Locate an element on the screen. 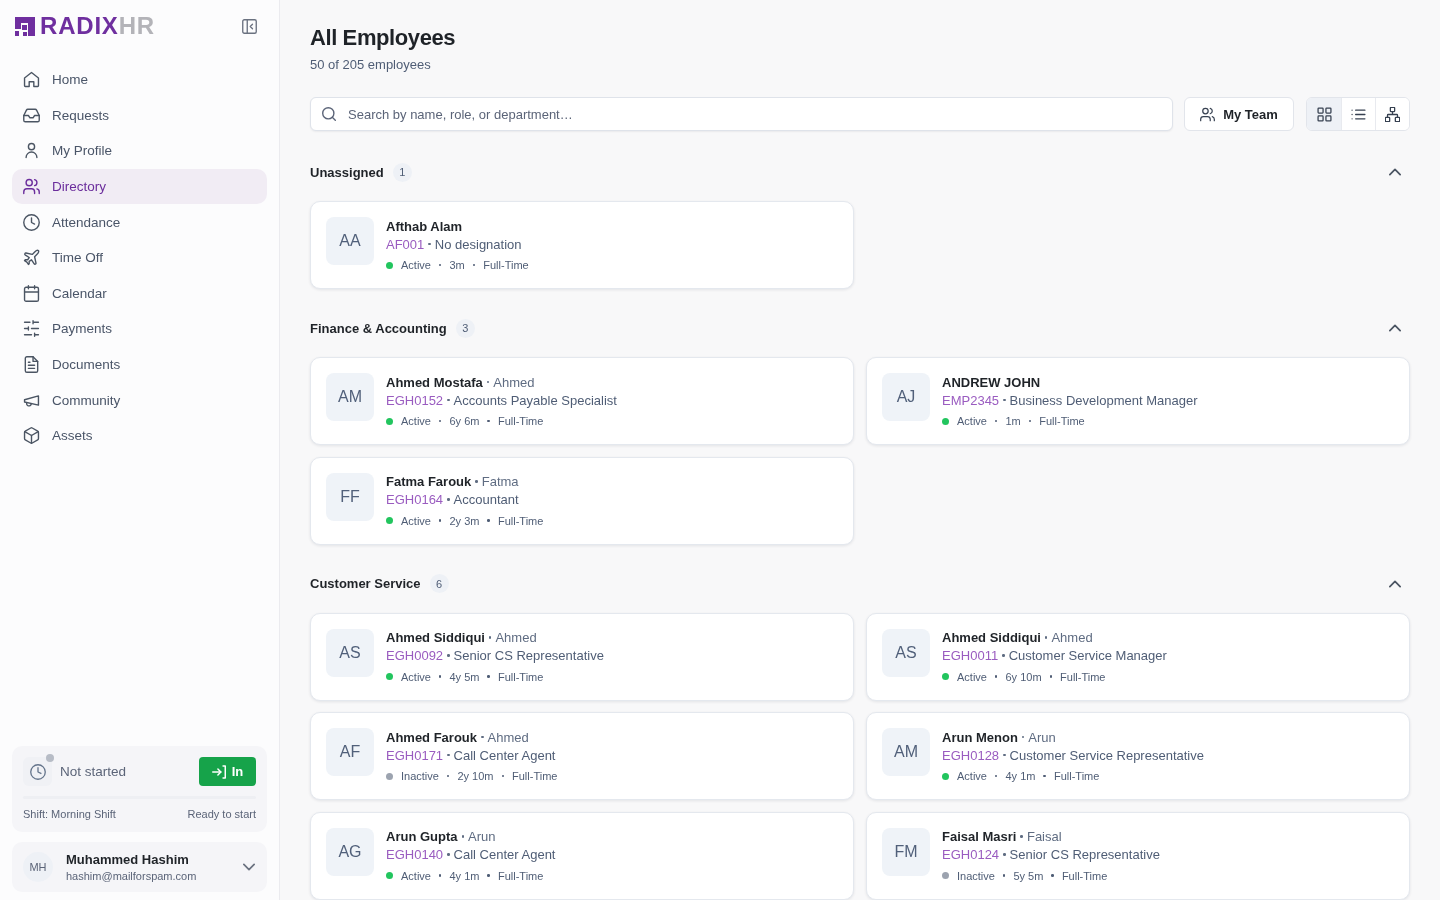  employee-card: AS Ahmed Siddiqui Ahmed EGH0011 Customer Service Manager Active 6y 10m Full-Time is located at coordinates (1138, 656).